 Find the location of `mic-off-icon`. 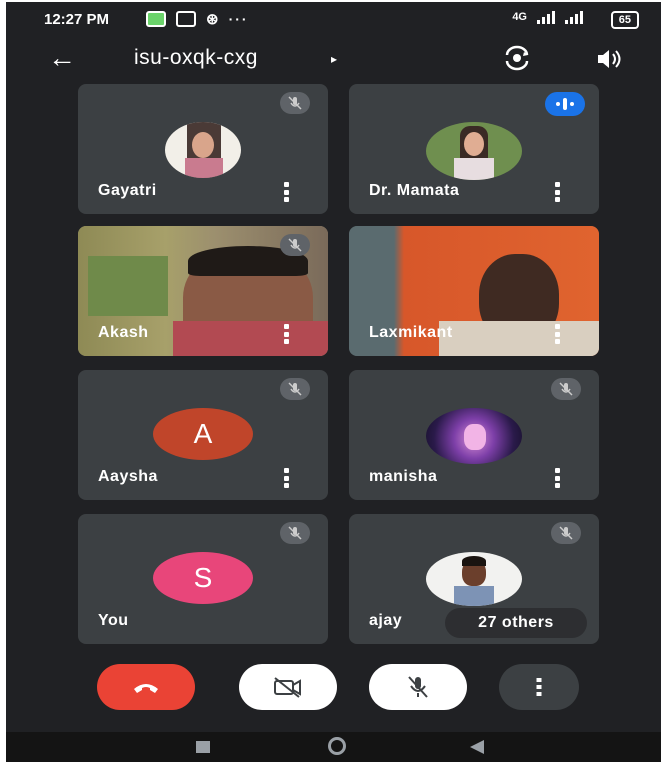

mic-off-icon is located at coordinates (418, 687).